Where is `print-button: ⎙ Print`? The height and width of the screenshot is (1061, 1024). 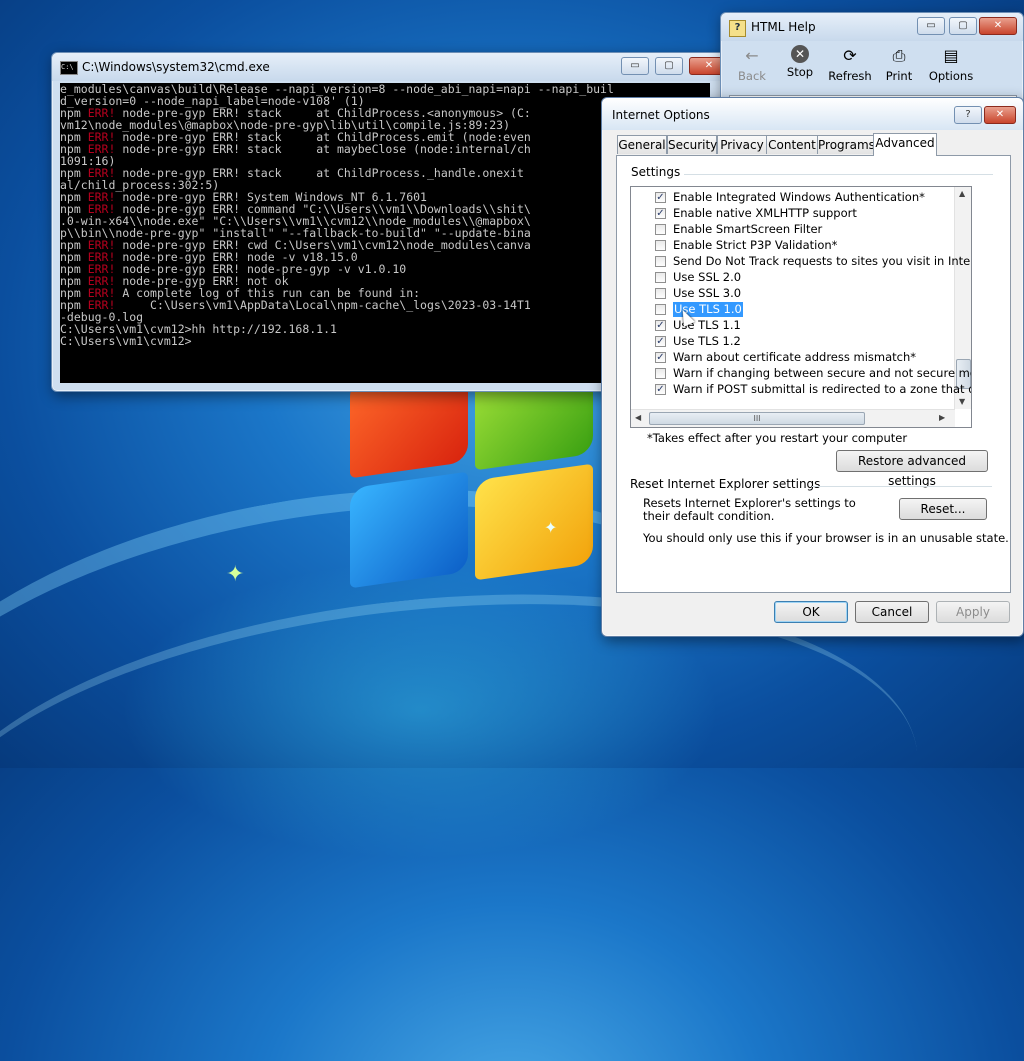
print-button: ⎙ Print is located at coordinates (899, 64).